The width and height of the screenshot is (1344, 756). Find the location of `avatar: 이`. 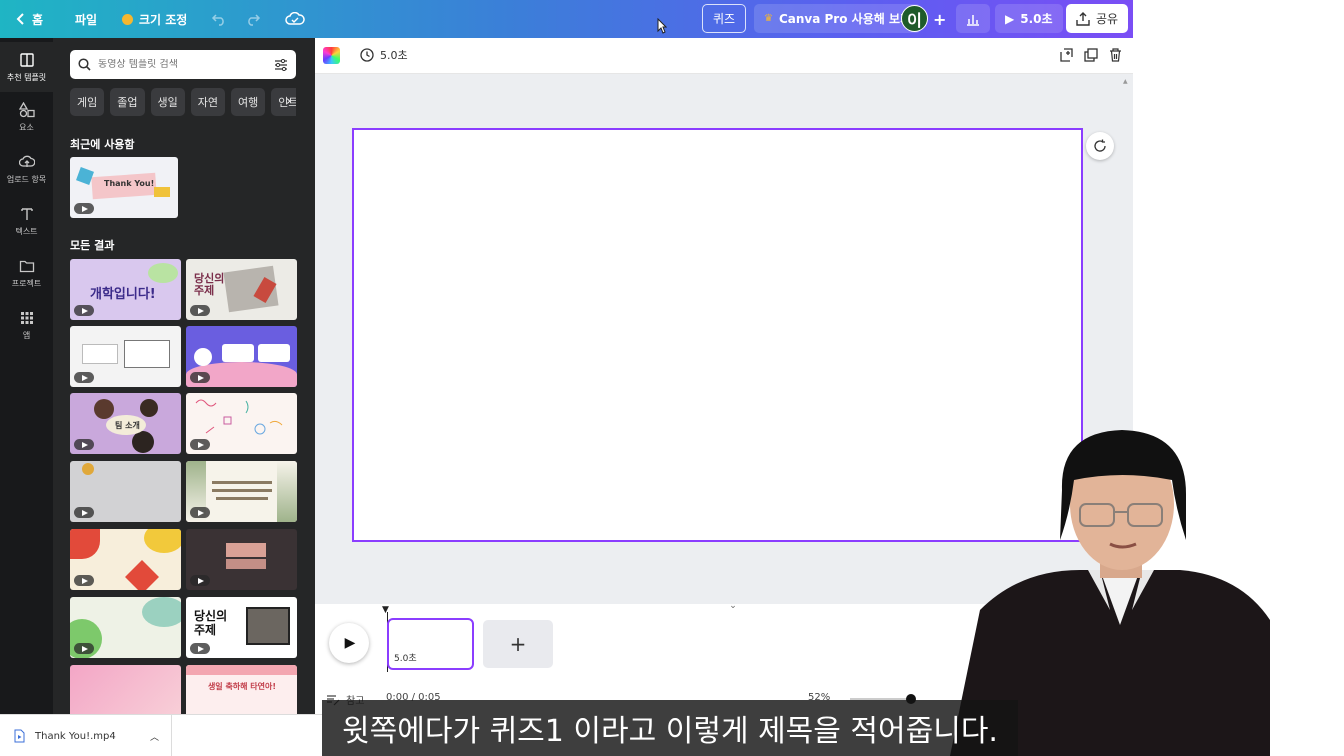

avatar: 이 is located at coordinates (914, 18).